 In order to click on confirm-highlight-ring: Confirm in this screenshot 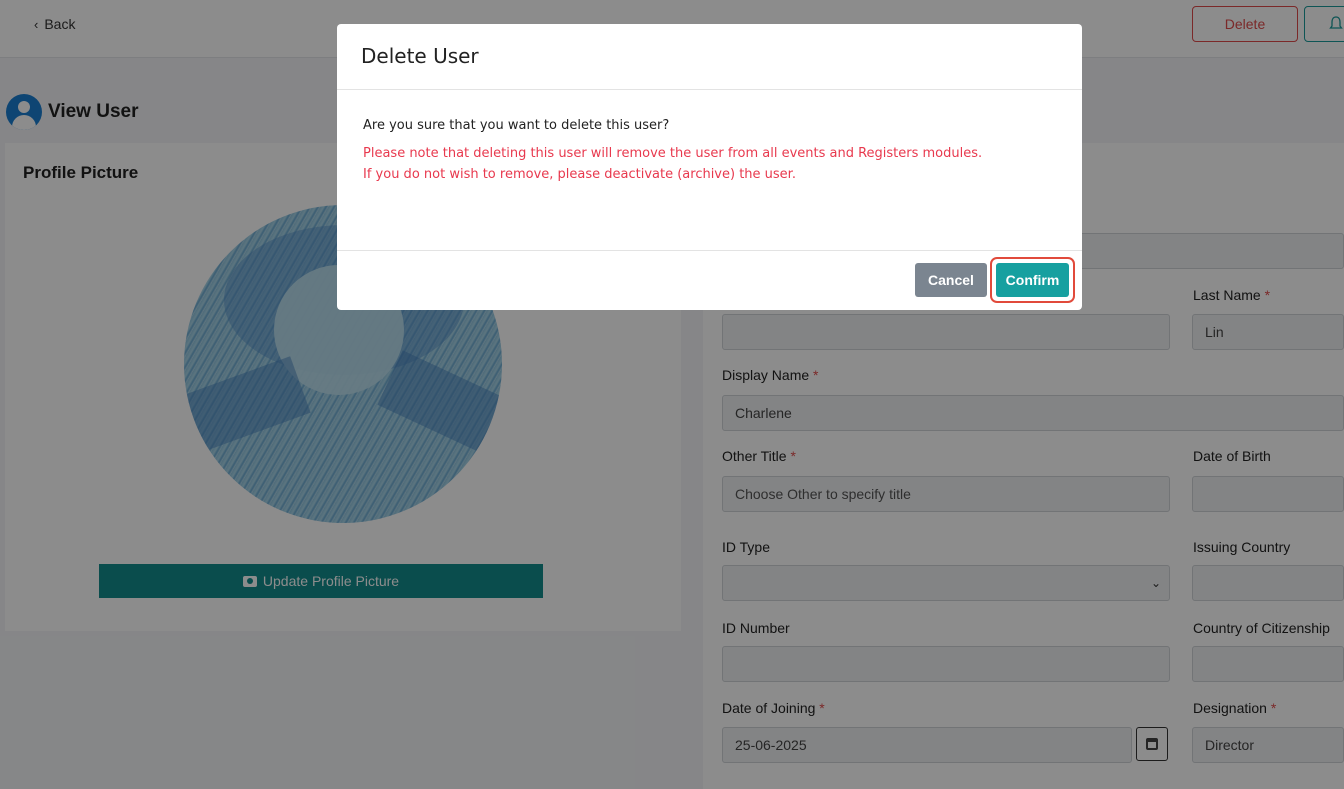, I will do `click(1032, 280)`.